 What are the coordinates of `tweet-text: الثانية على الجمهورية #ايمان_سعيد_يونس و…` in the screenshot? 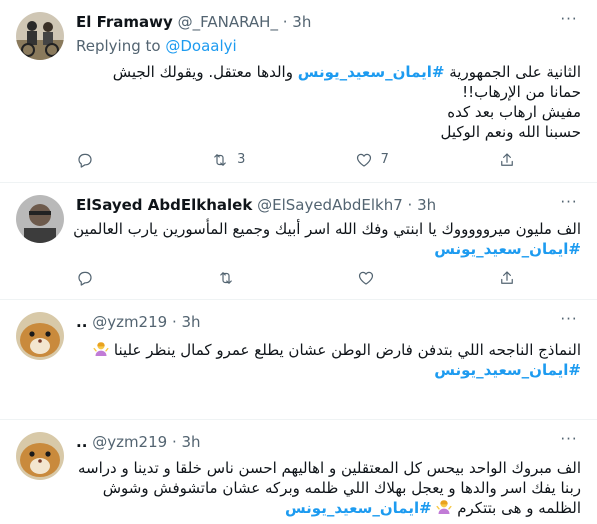 It's located at (328, 102).